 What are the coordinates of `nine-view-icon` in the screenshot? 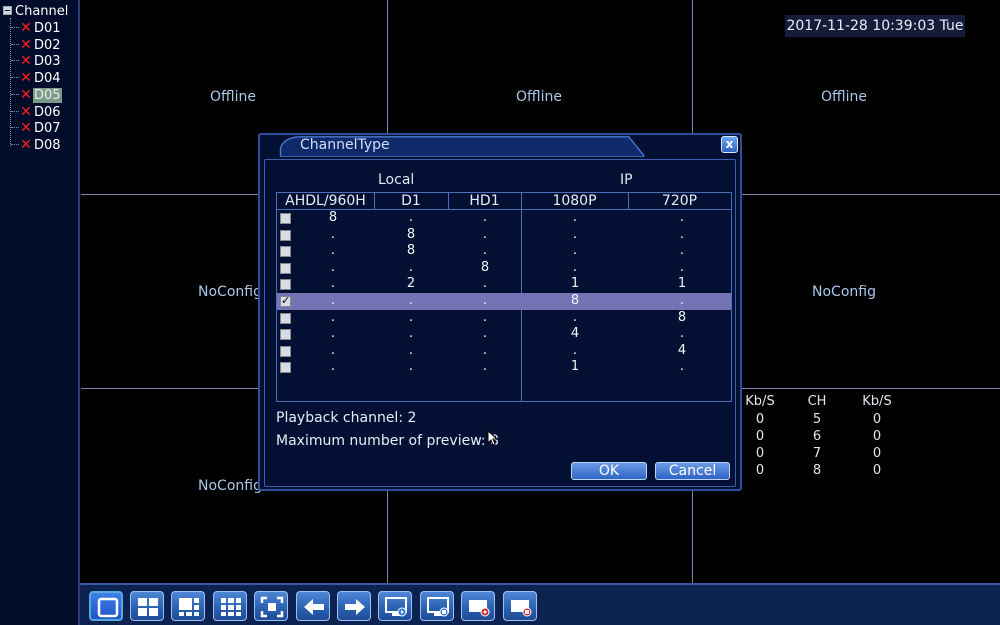 It's located at (231, 607).